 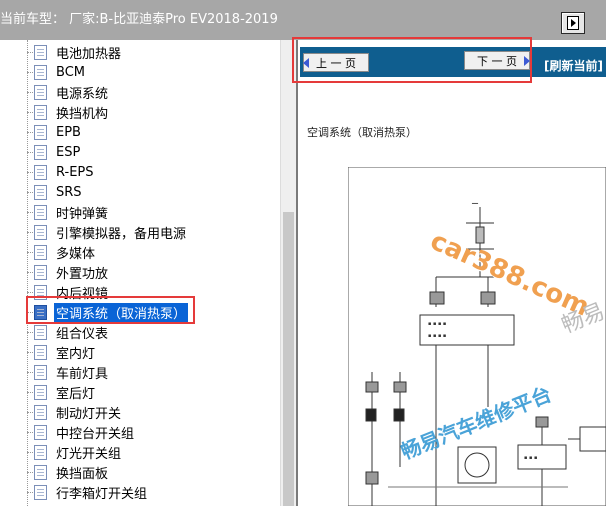 What do you see at coordinates (76, 354) in the screenshot?
I see `tree-item-label: 室内灯` at bounding box center [76, 354].